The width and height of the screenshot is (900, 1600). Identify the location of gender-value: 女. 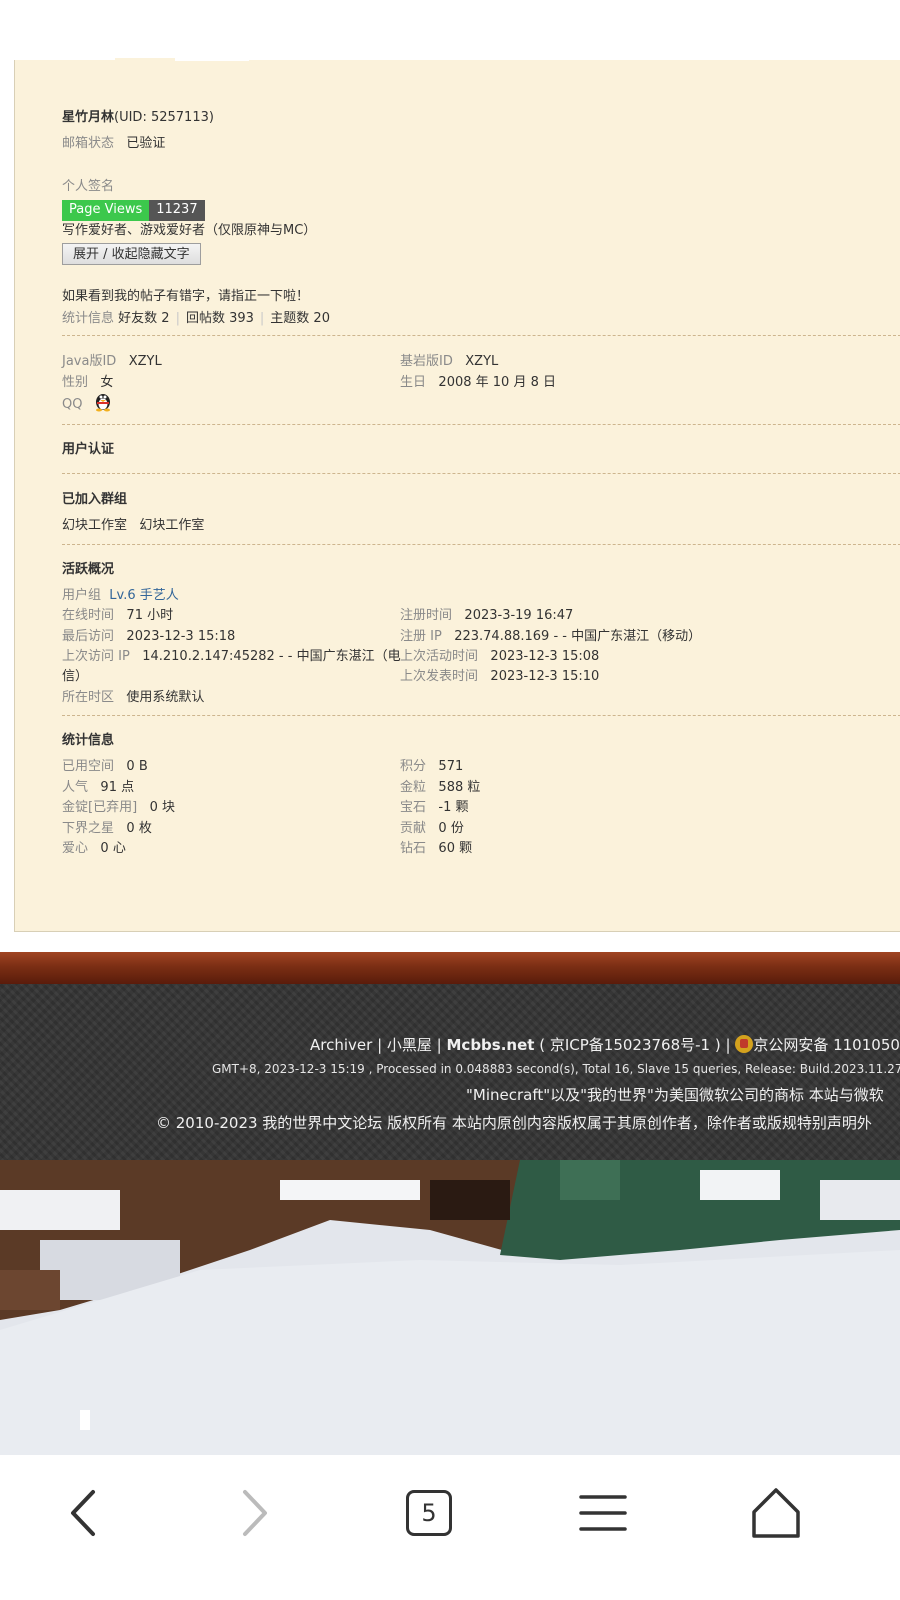
(107, 382).